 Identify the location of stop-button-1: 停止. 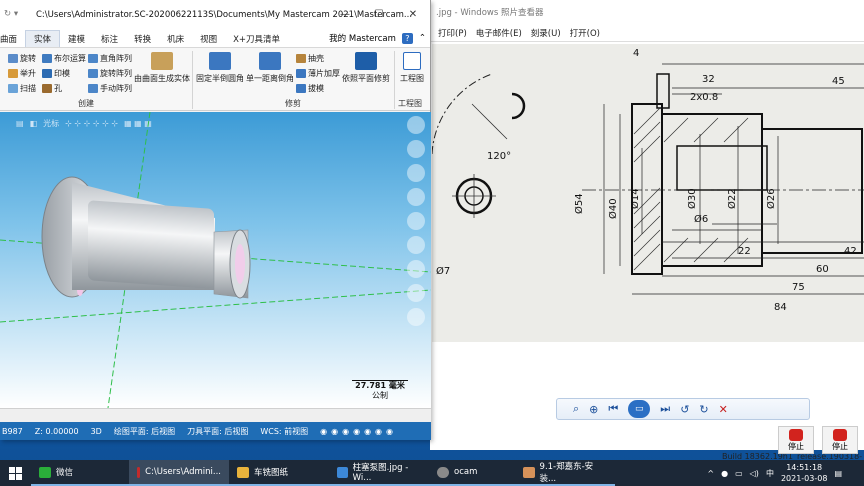
(796, 440).